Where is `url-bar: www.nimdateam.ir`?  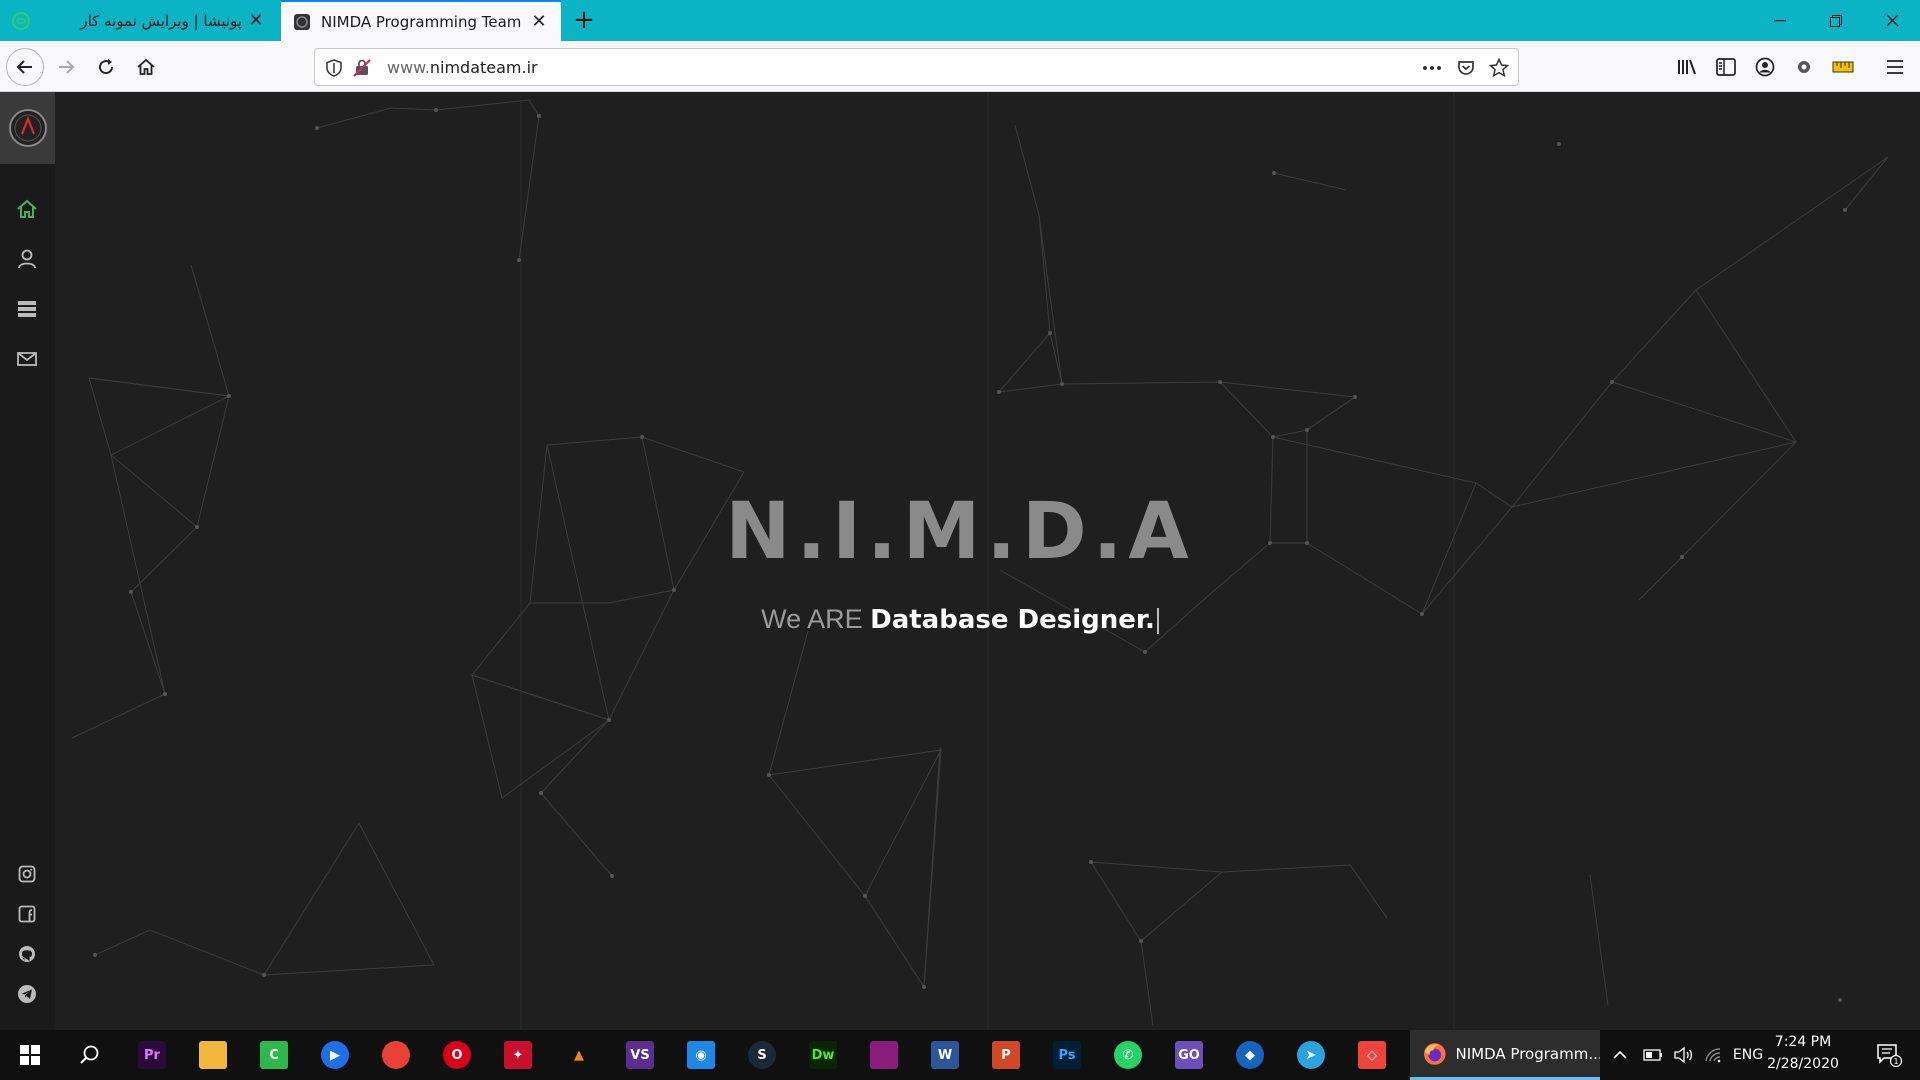 url-bar: www.nimdateam.ir is located at coordinates (916, 67).